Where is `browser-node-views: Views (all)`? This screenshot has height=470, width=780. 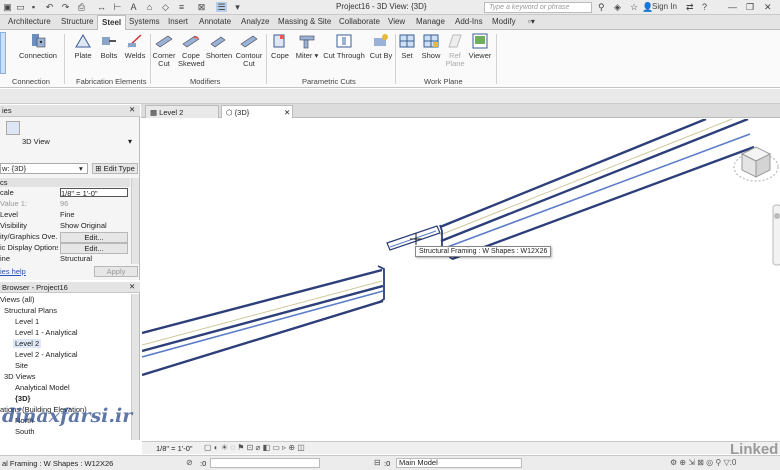 browser-node-views: Views (all) is located at coordinates (17, 299).